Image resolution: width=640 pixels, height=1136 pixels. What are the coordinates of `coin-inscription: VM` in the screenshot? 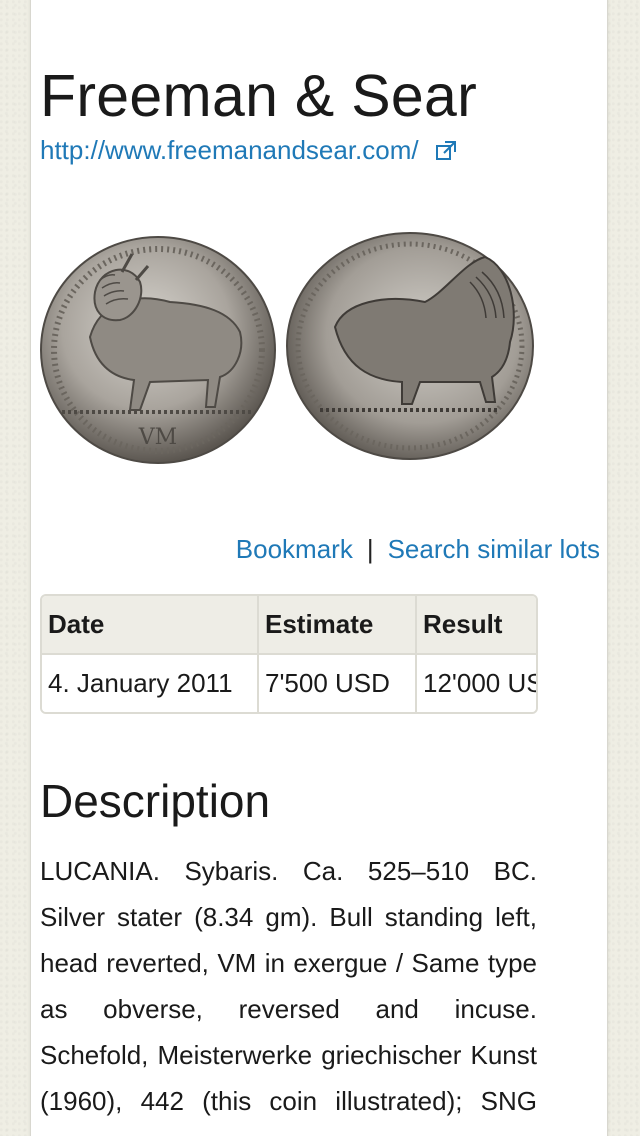 It's located at (157, 437).